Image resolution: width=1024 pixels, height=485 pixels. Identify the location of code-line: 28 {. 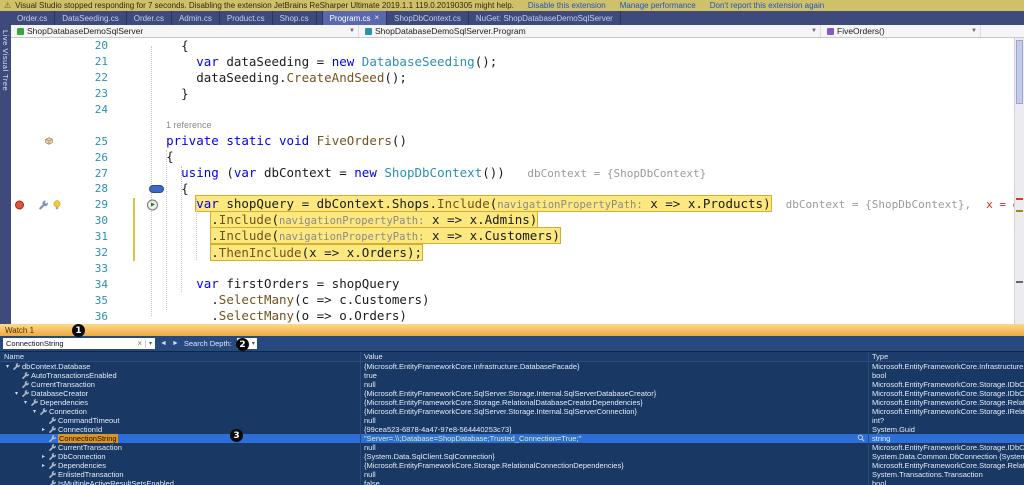
(512, 189).